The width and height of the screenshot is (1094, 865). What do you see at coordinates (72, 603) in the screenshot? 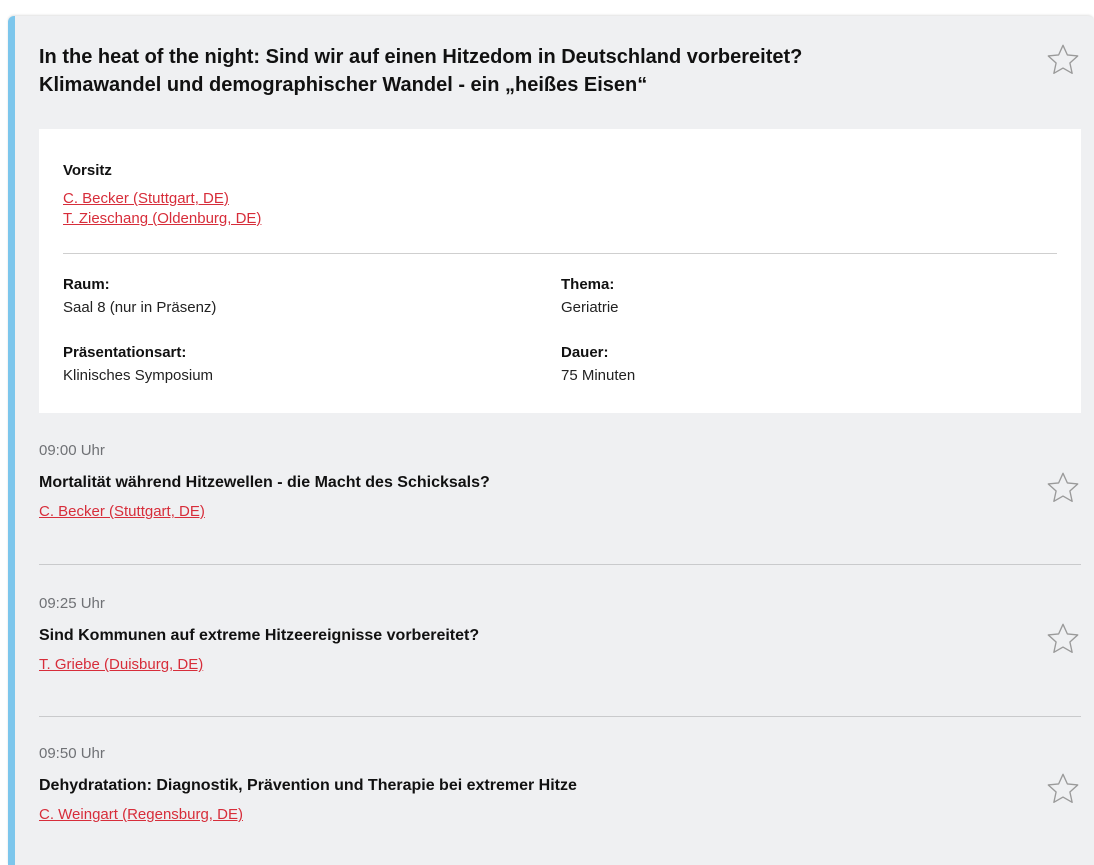
I see `talk-time: 09:25 Uhr` at bounding box center [72, 603].